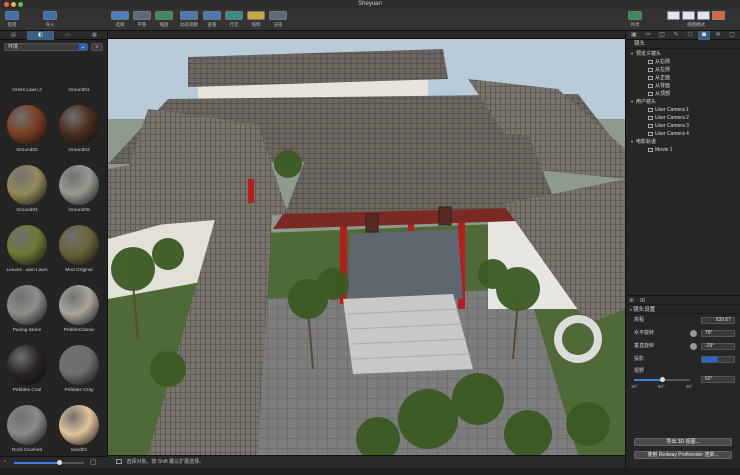  I want to click on select-button: 选择, so click(120, 19).